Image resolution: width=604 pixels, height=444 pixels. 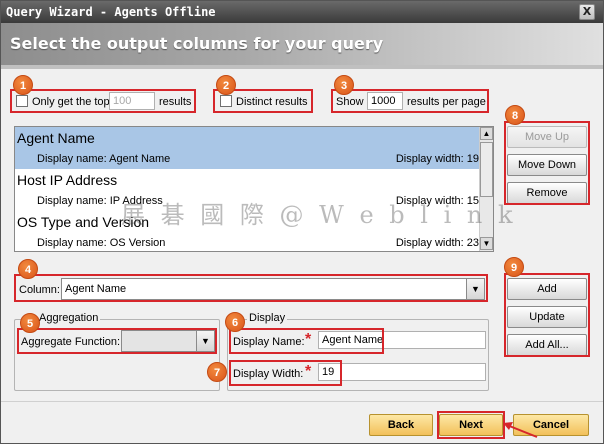 I want to click on back-button: Back, so click(x=401, y=425).